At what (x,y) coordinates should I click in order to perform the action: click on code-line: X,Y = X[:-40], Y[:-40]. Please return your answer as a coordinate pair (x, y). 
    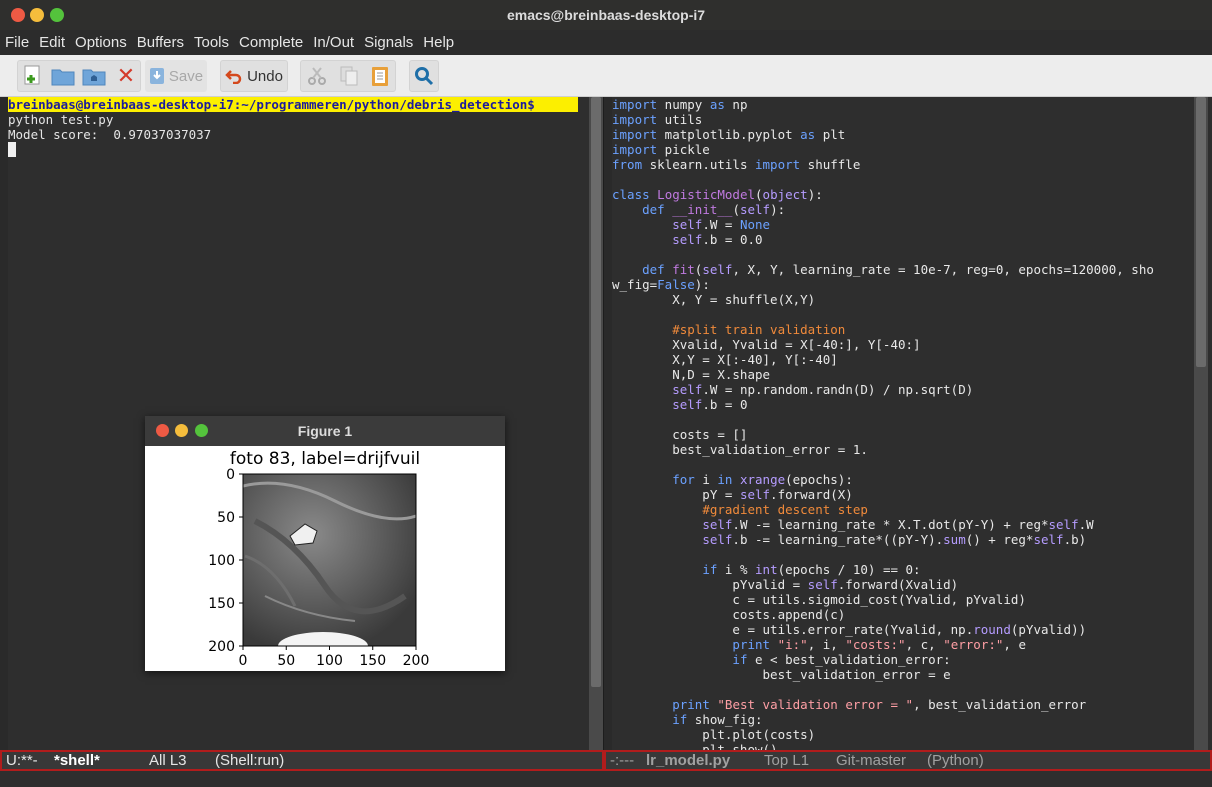
    Looking at the image, I should click on (725, 359).